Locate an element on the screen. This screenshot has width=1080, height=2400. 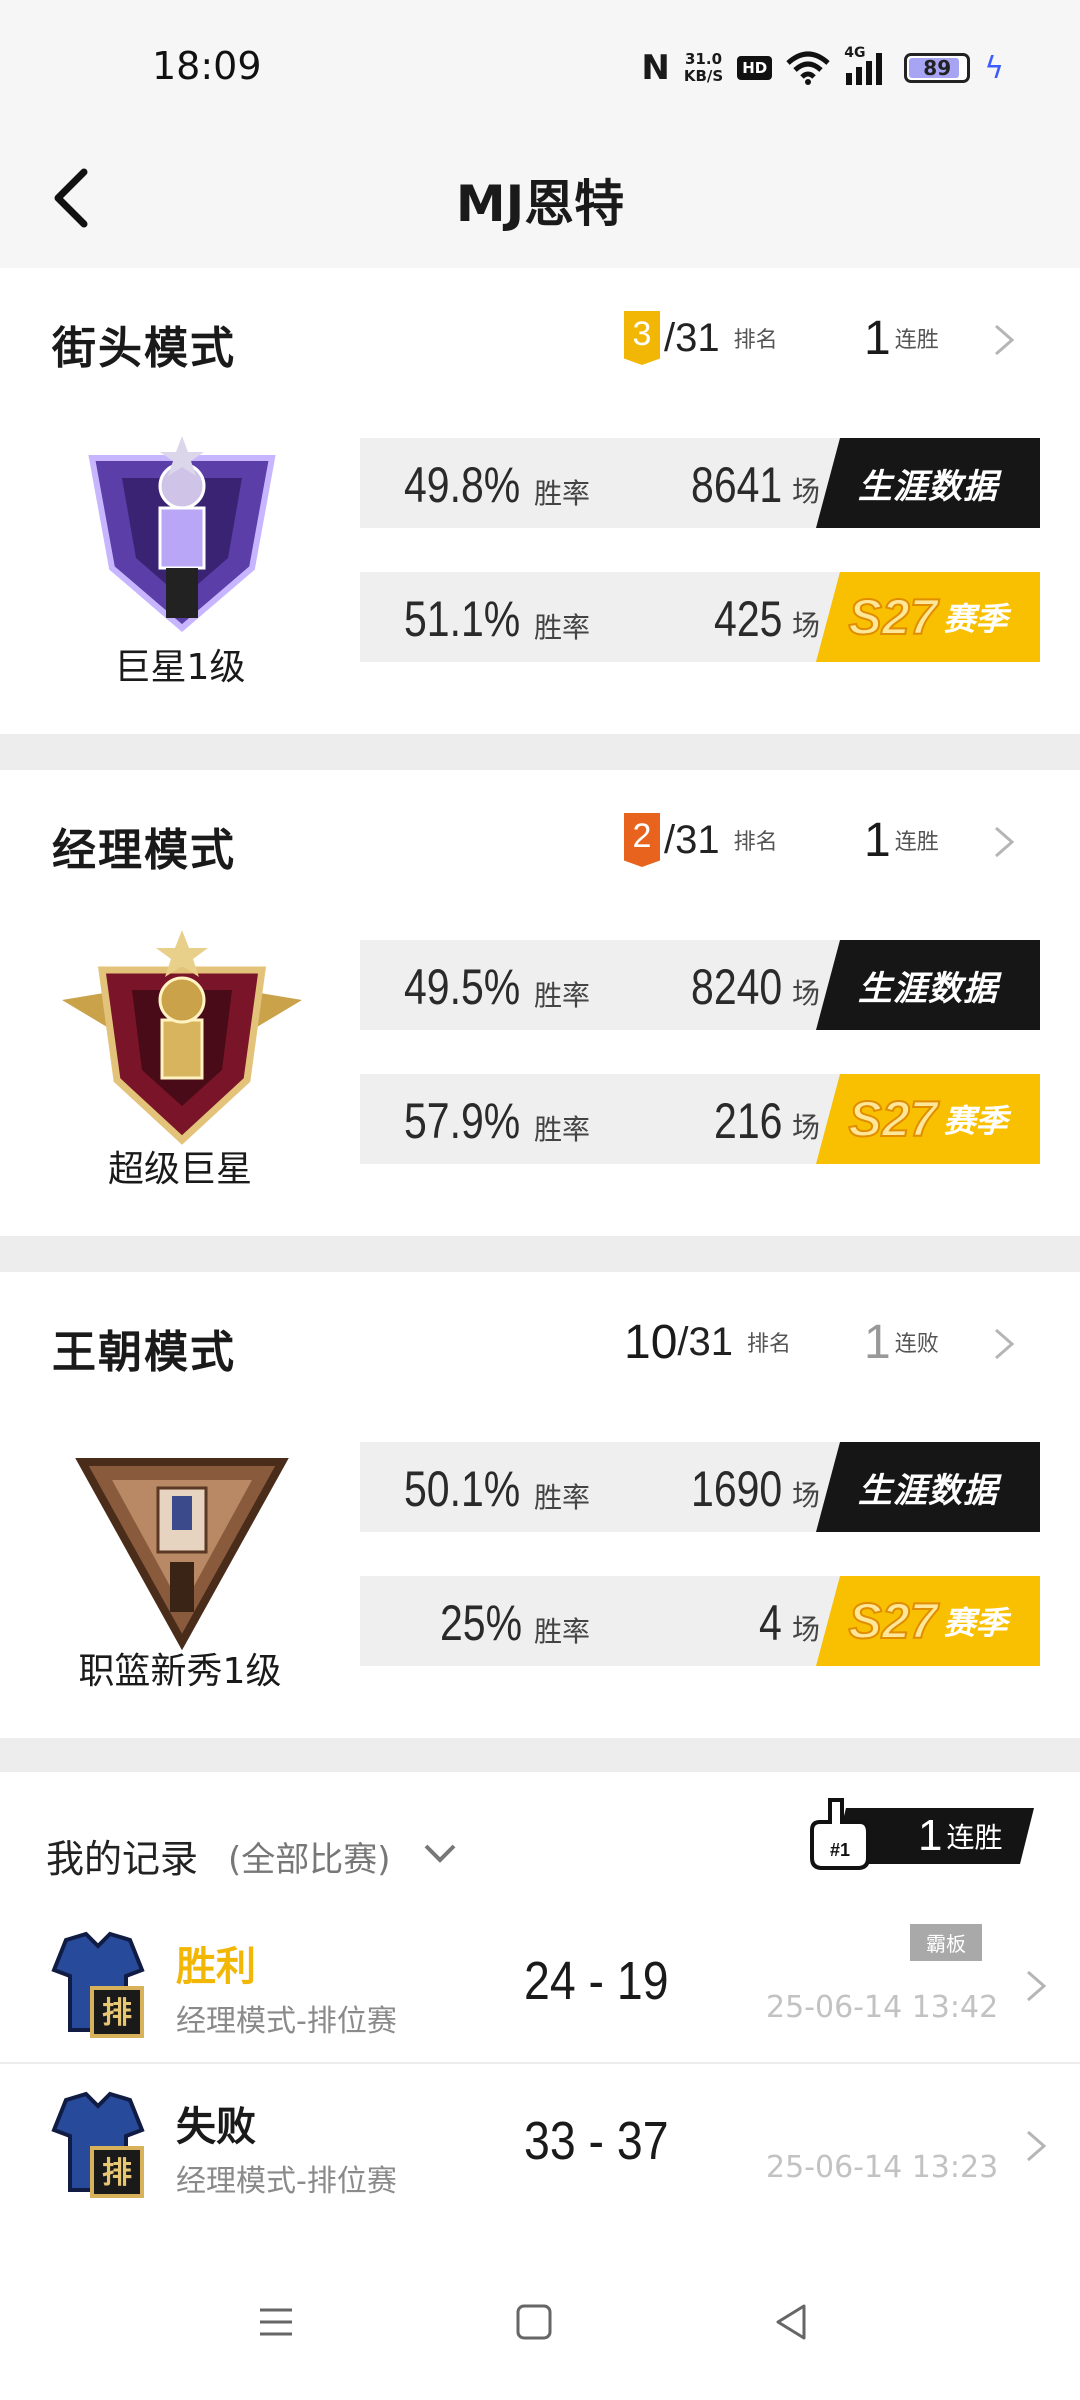
mode-title: 经理模式 is located at coordinates (144, 850).